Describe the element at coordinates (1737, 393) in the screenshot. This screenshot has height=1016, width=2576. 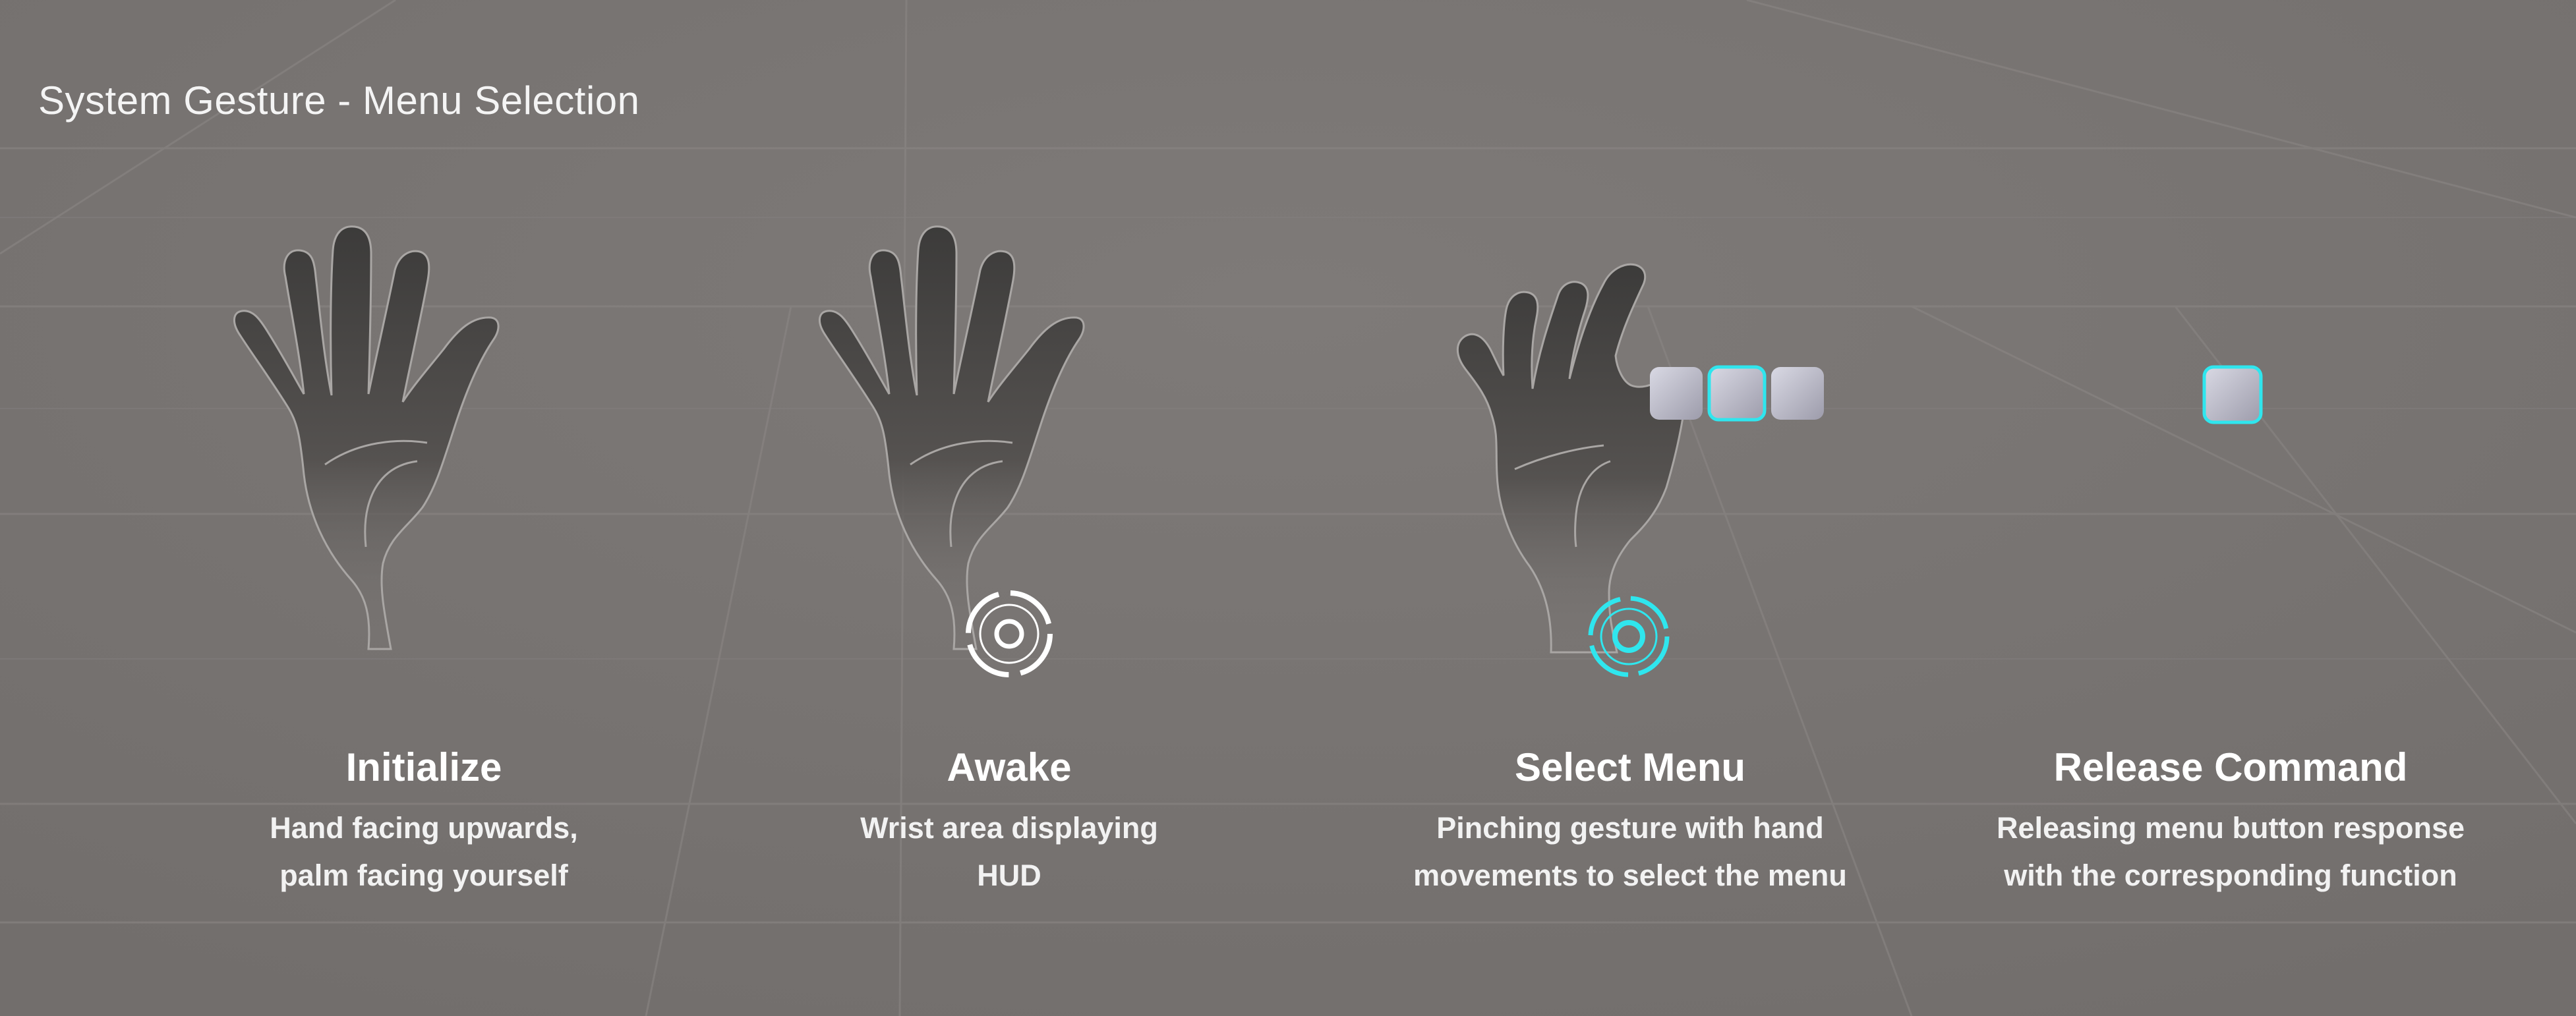
I see `menu-buttons-icon` at that location.